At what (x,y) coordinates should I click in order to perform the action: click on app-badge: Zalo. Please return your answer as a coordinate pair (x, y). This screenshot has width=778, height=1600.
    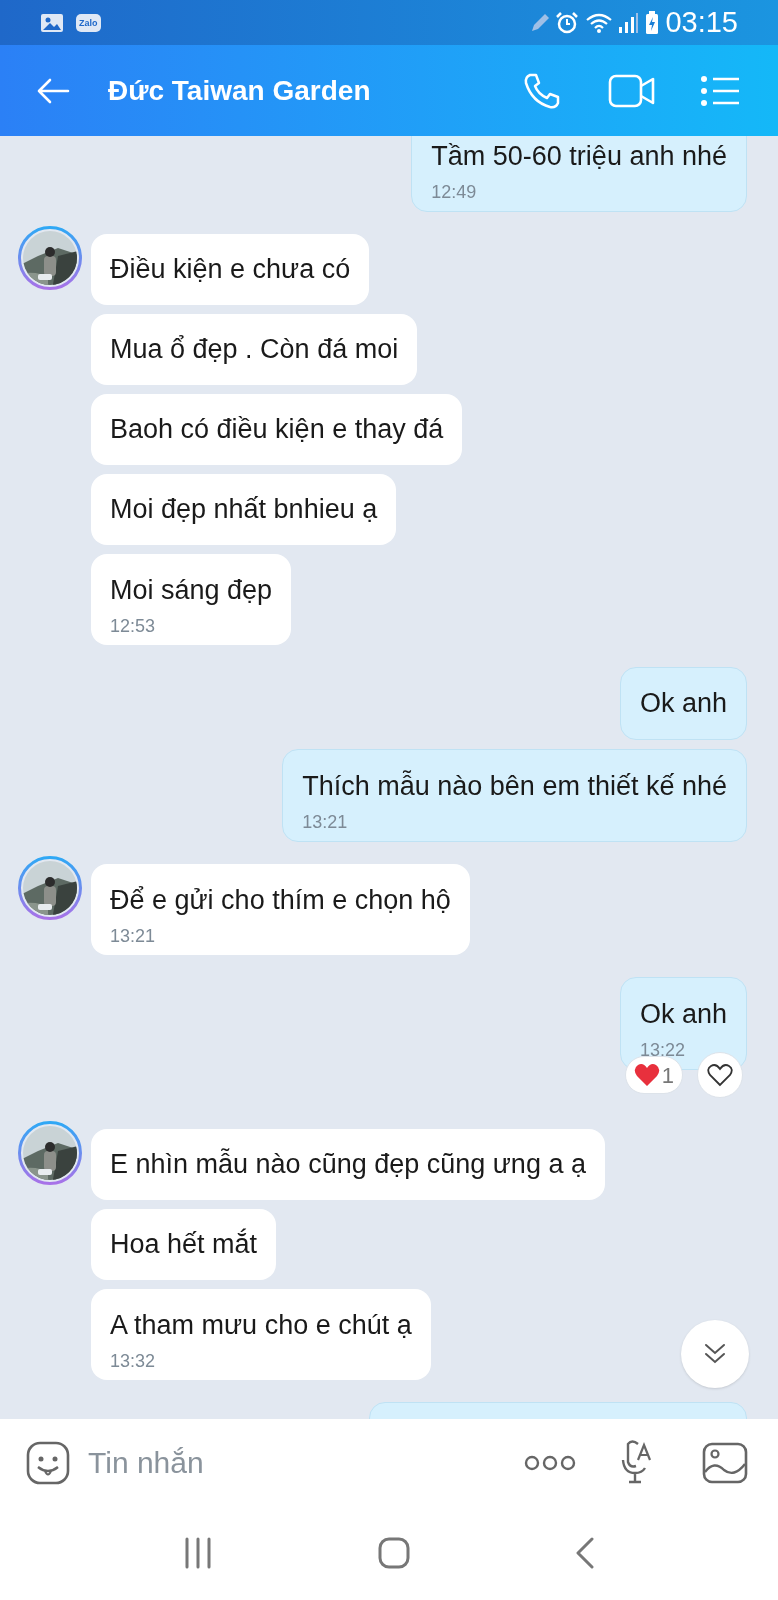
    Looking at the image, I should click on (88, 22).